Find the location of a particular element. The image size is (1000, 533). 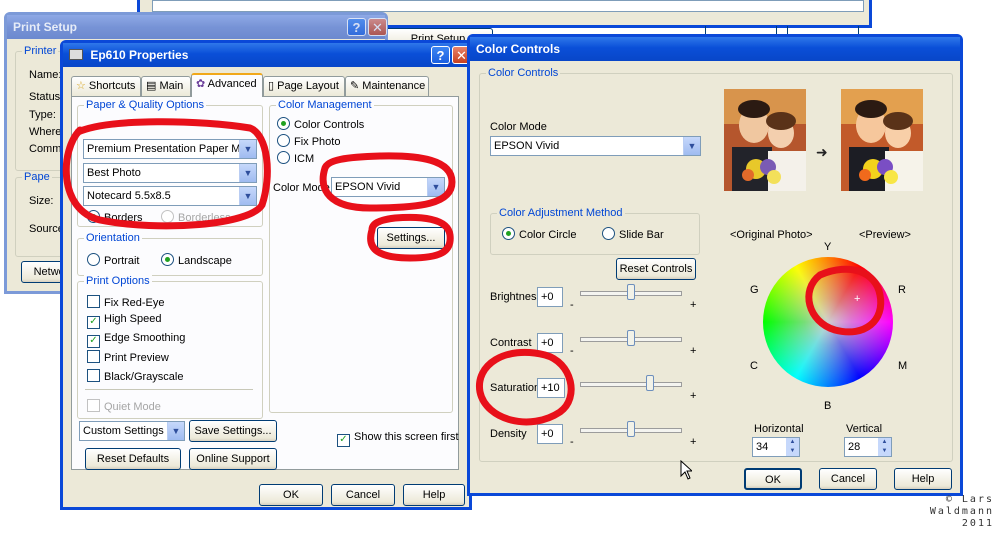

slider-track is located at coordinates (631, 384).